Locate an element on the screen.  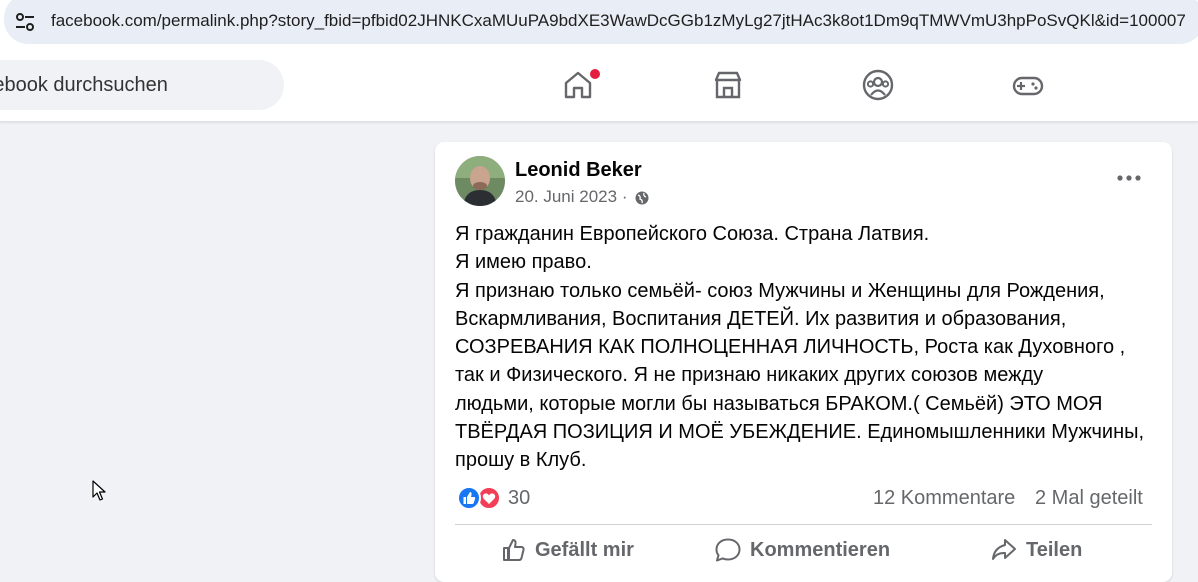
gaming-icon is located at coordinates (1028, 85).